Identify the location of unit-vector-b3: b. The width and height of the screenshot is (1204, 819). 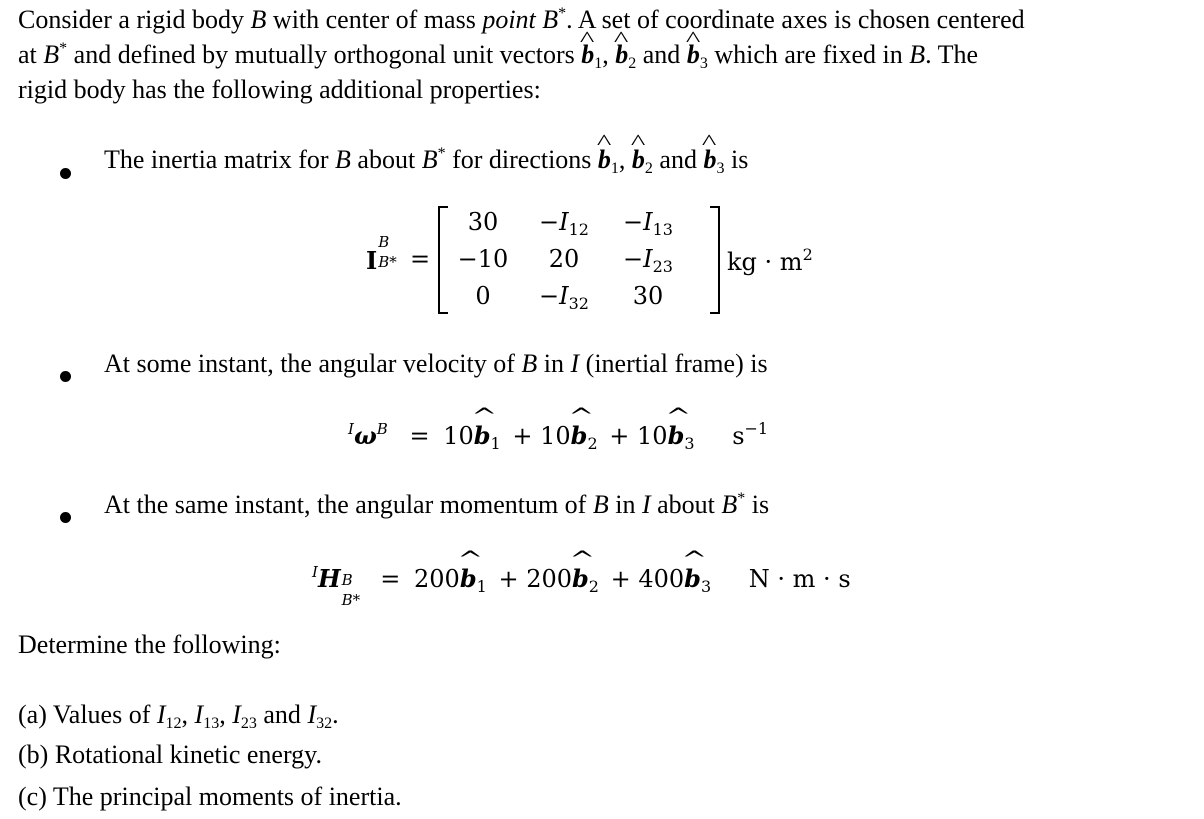
(693, 54).